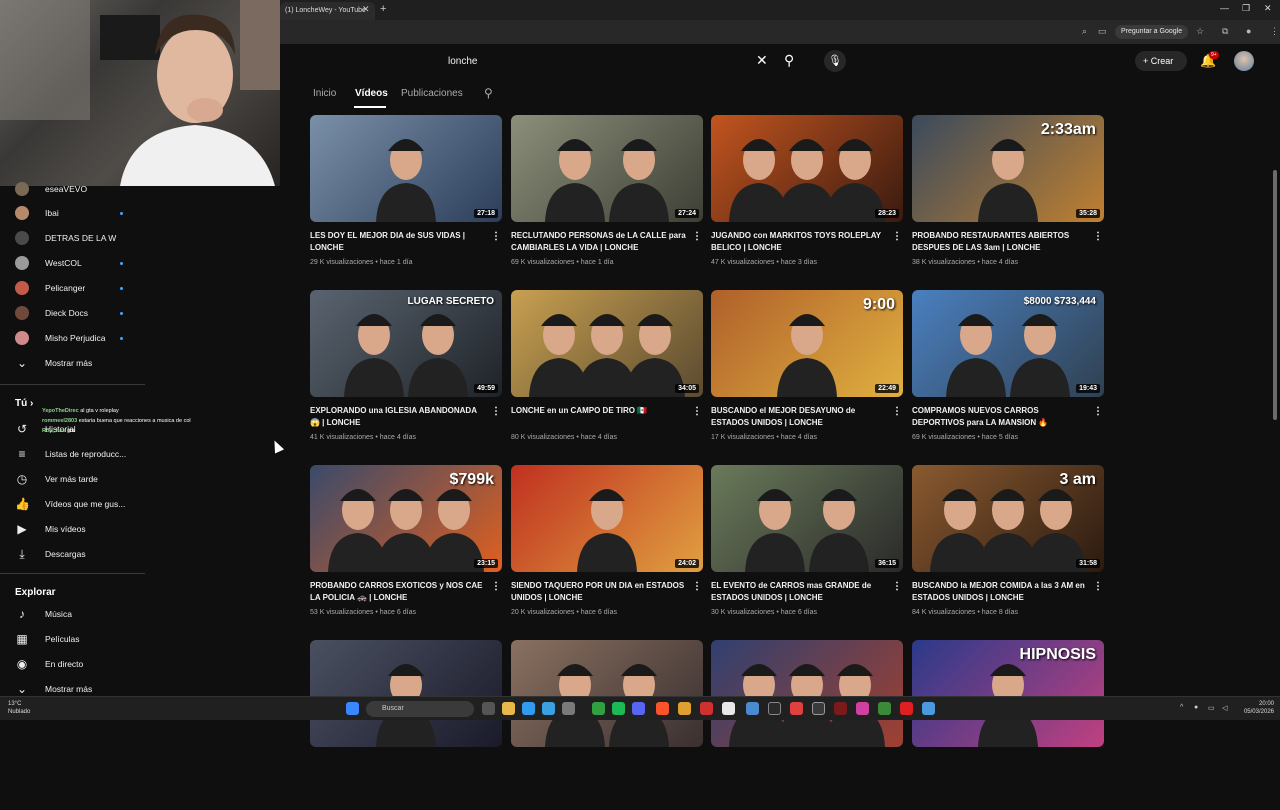 This screenshot has height=810, width=1280. Describe the element at coordinates (488, 708) in the screenshot. I see `task-view-icon` at that location.